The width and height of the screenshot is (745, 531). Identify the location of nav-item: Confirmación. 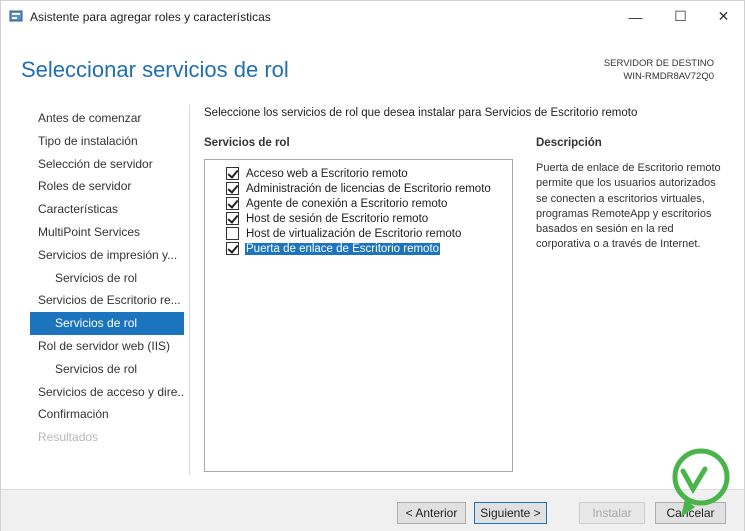
(107, 414).